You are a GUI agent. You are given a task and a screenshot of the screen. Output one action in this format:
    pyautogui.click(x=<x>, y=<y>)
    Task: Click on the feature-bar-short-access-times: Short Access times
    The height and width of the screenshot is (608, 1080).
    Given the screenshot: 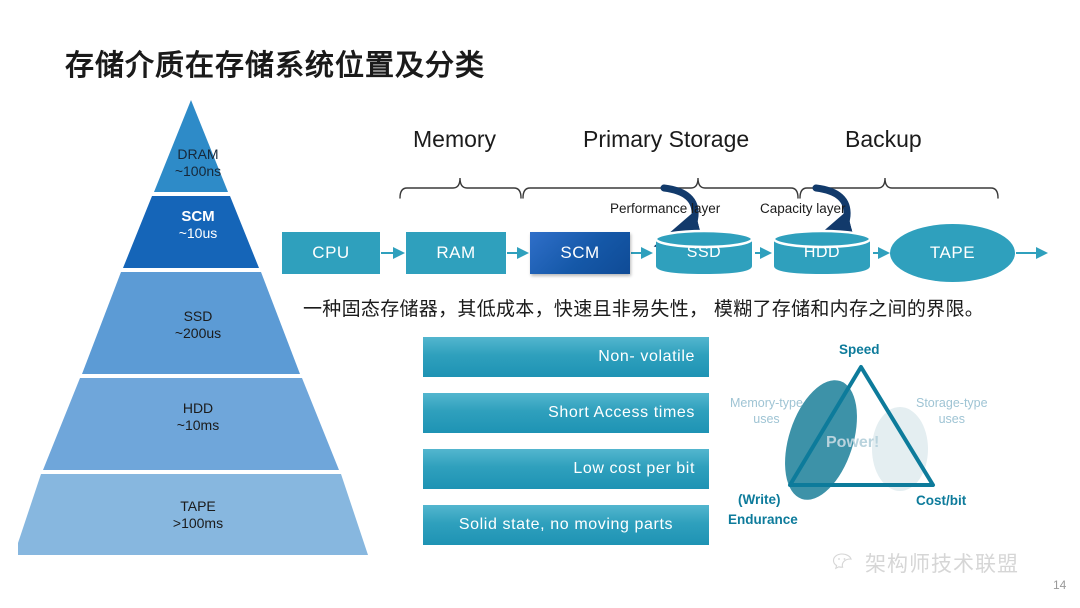 What is the action you would take?
    pyautogui.click(x=566, y=413)
    